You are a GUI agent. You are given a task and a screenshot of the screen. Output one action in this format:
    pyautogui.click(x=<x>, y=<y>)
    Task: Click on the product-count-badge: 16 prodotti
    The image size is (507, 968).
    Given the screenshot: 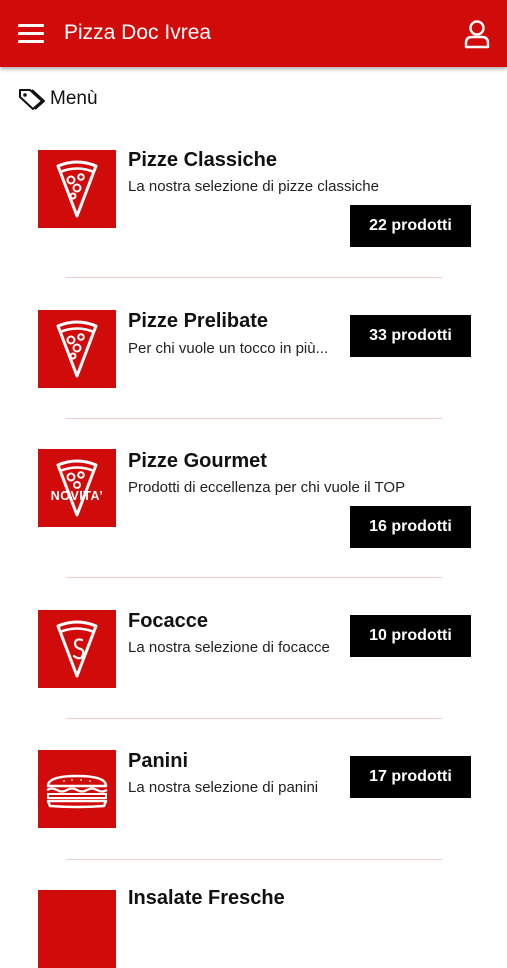 What is the action you would take?
    pyautogui.click(x=410, y=527)
    